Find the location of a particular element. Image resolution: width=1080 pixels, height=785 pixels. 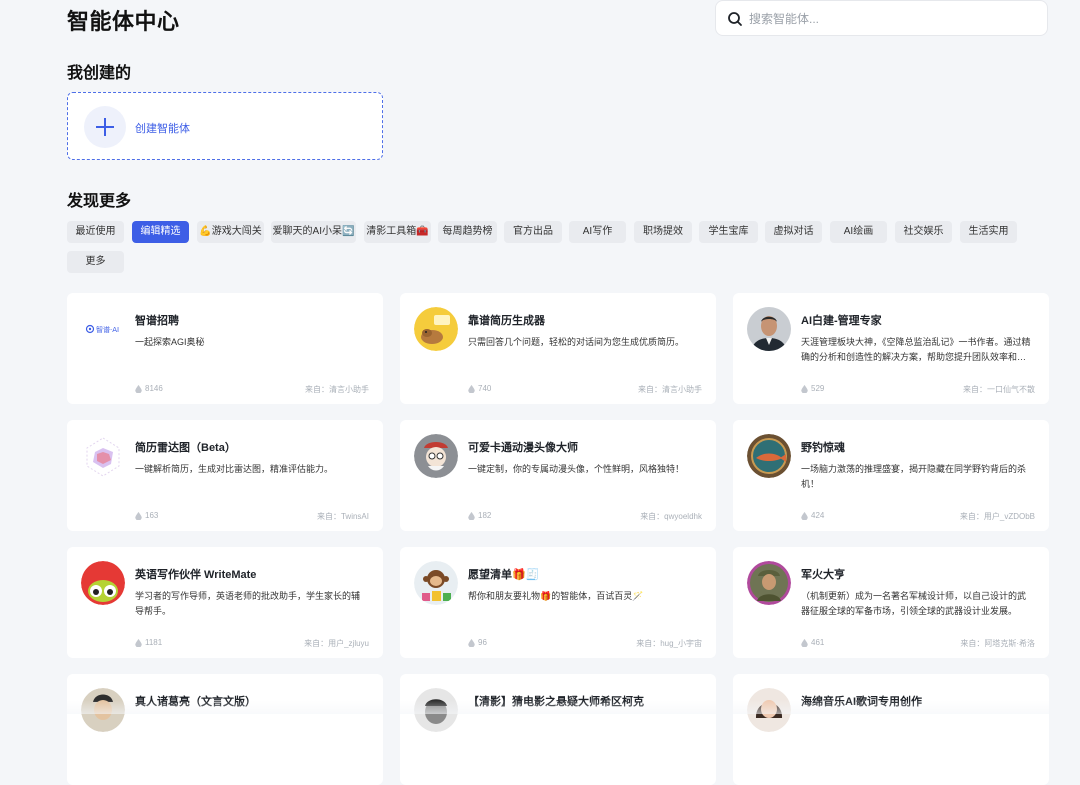

tab-life: 生活实用 is located at coordinates (988, 232).